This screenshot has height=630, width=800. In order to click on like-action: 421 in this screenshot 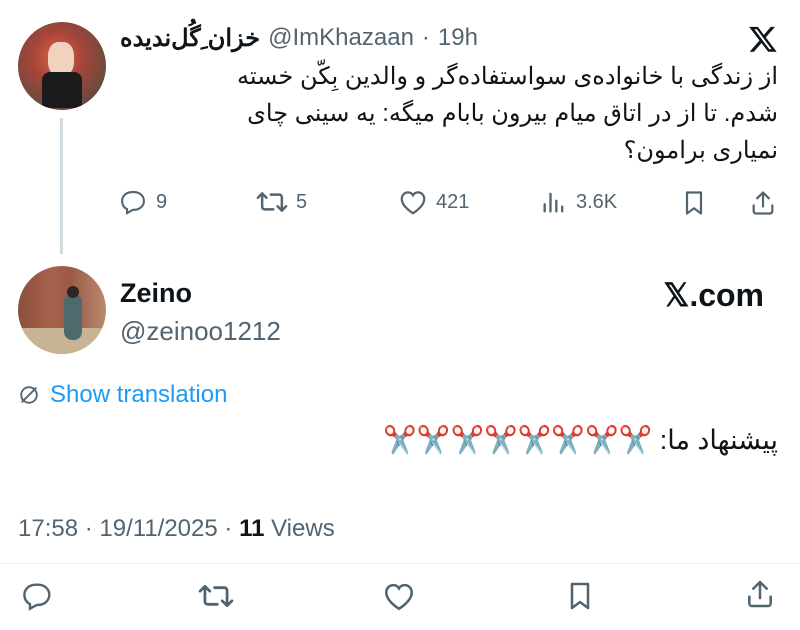, I will do `click(433, 202)`.